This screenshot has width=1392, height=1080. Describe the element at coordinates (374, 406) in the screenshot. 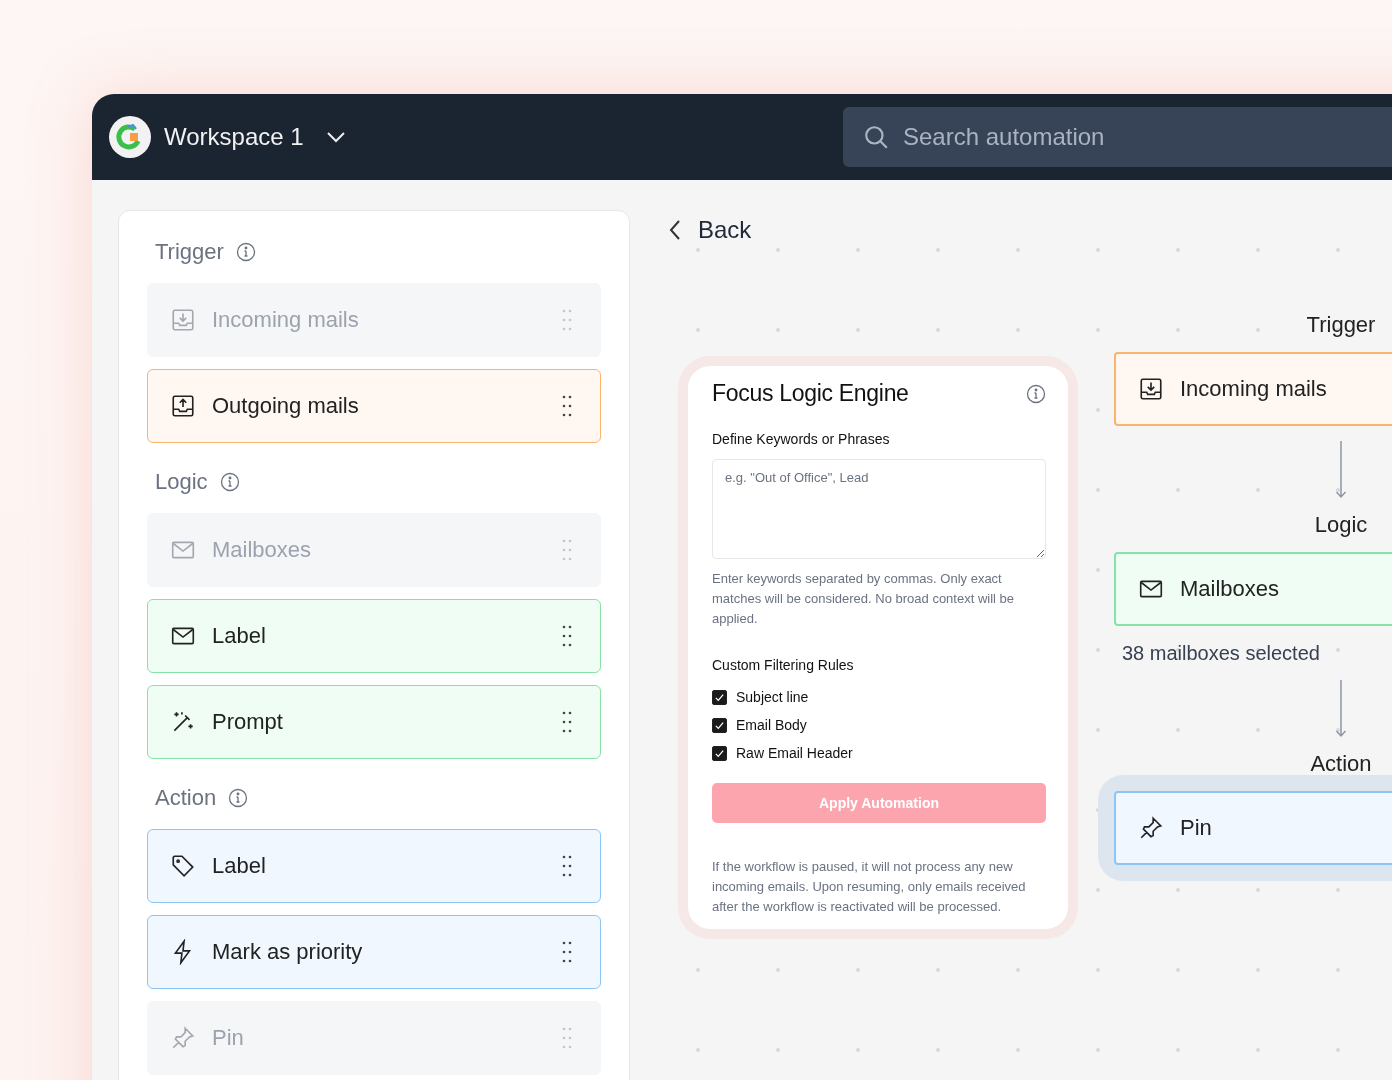

I see `block-item: Outgoing mails` at that location.